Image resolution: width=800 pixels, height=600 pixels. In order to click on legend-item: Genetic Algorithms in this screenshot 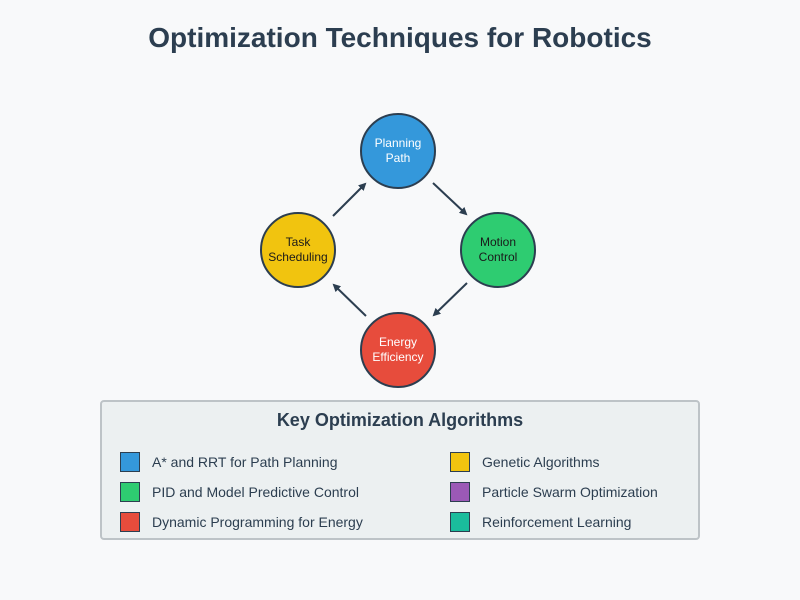, I will do `click(525, 462)`.